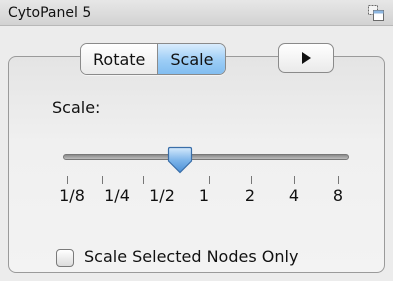 This screenshot has height=281, width=393. Describe the element at coordinates (376, 13) in the screenshot. I see `float-panel-icon` at that location.